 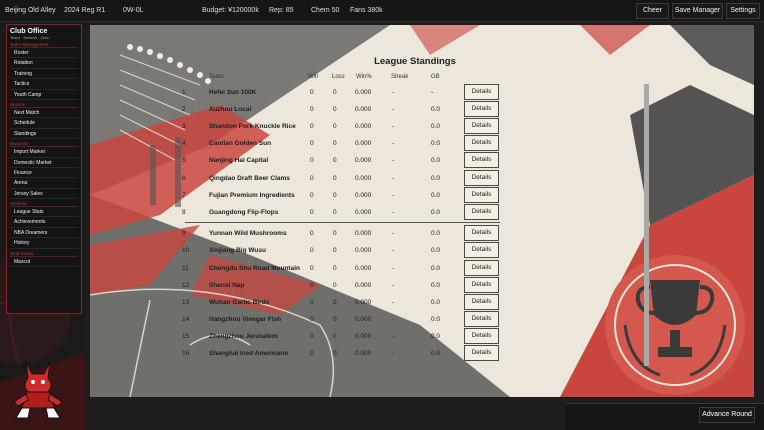 What do you see at coordinates (44, 194) in the screenshot?
I see `sidebar-item-jersey-sales: Jersey Sales` at bounding box center [44, 194].